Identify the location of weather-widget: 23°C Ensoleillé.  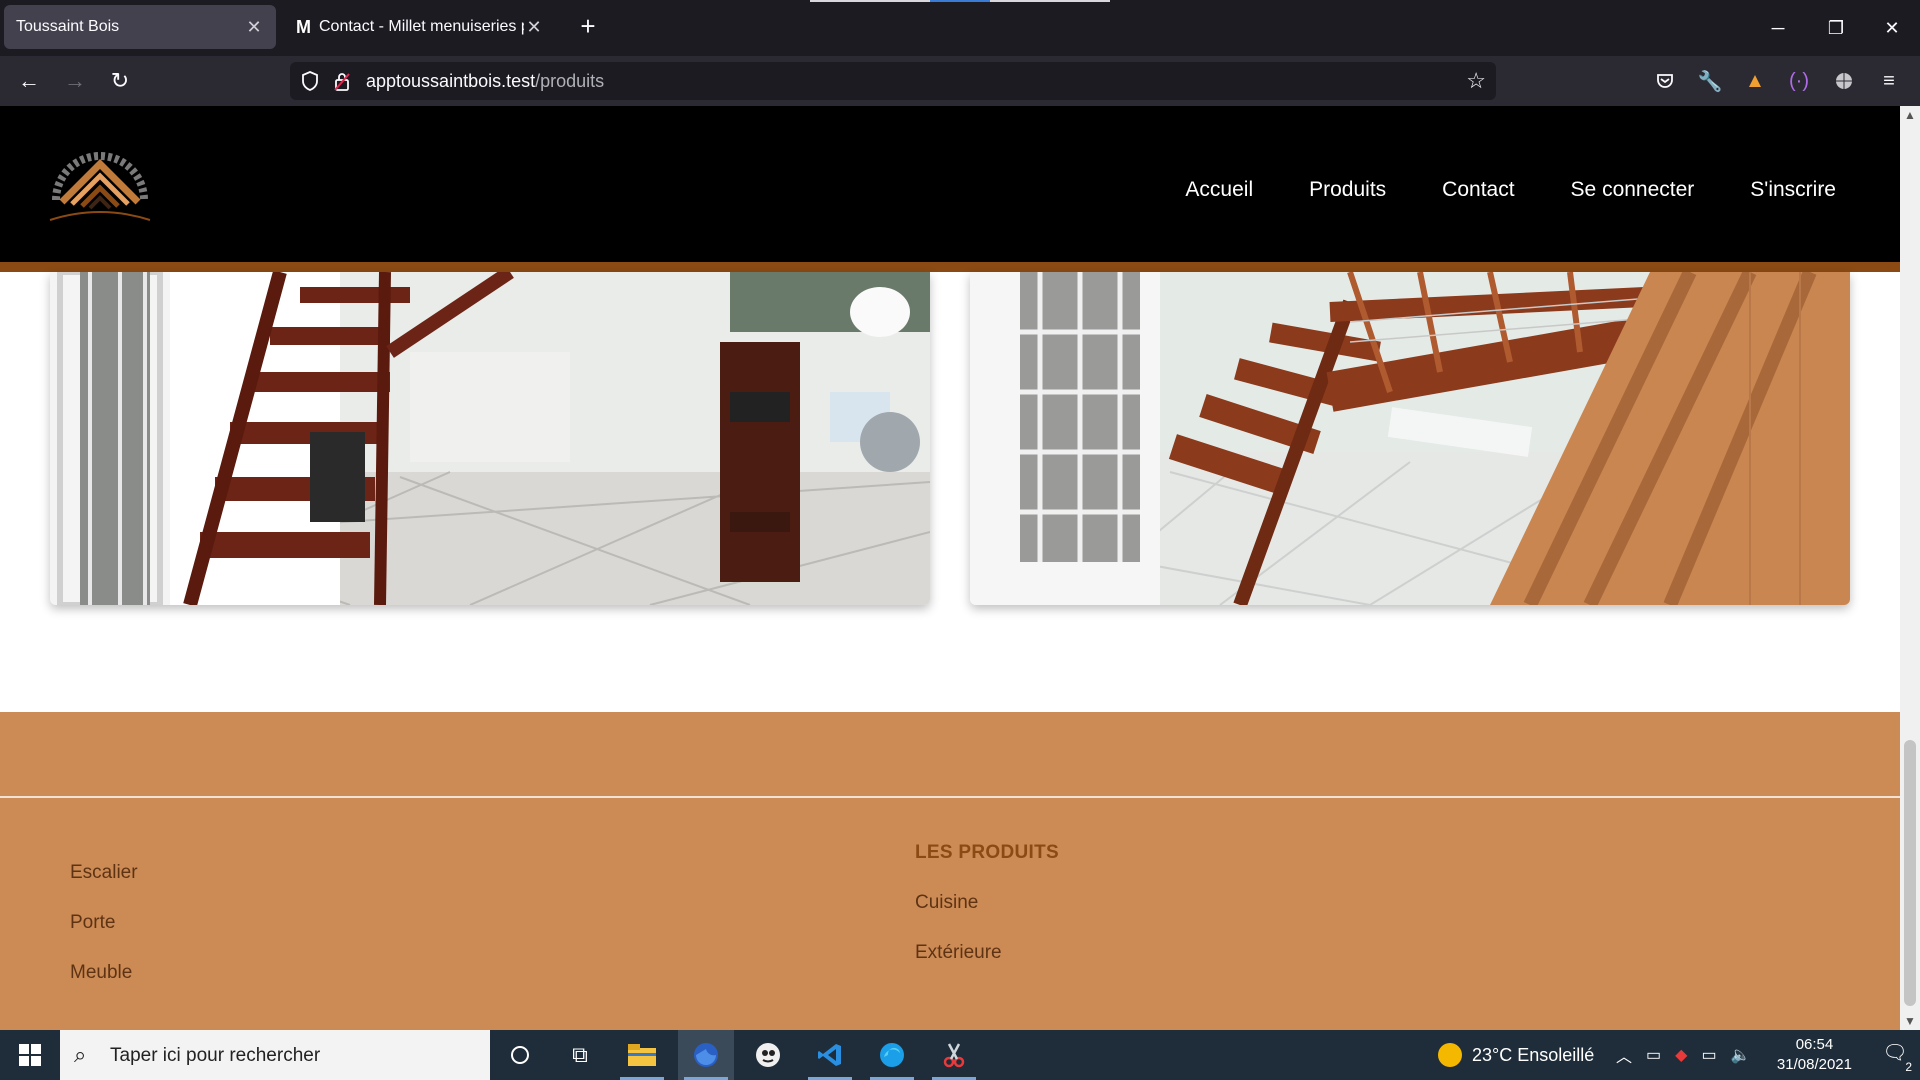
(1516, 1055).